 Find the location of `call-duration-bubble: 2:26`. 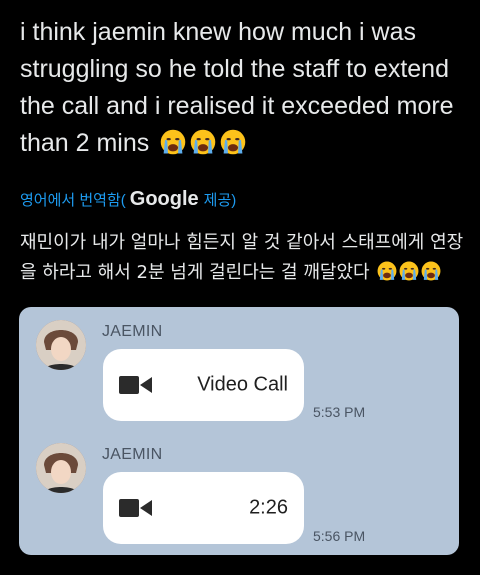

call-duration-bubble: 2:26 is located at coordinates (203, 508).